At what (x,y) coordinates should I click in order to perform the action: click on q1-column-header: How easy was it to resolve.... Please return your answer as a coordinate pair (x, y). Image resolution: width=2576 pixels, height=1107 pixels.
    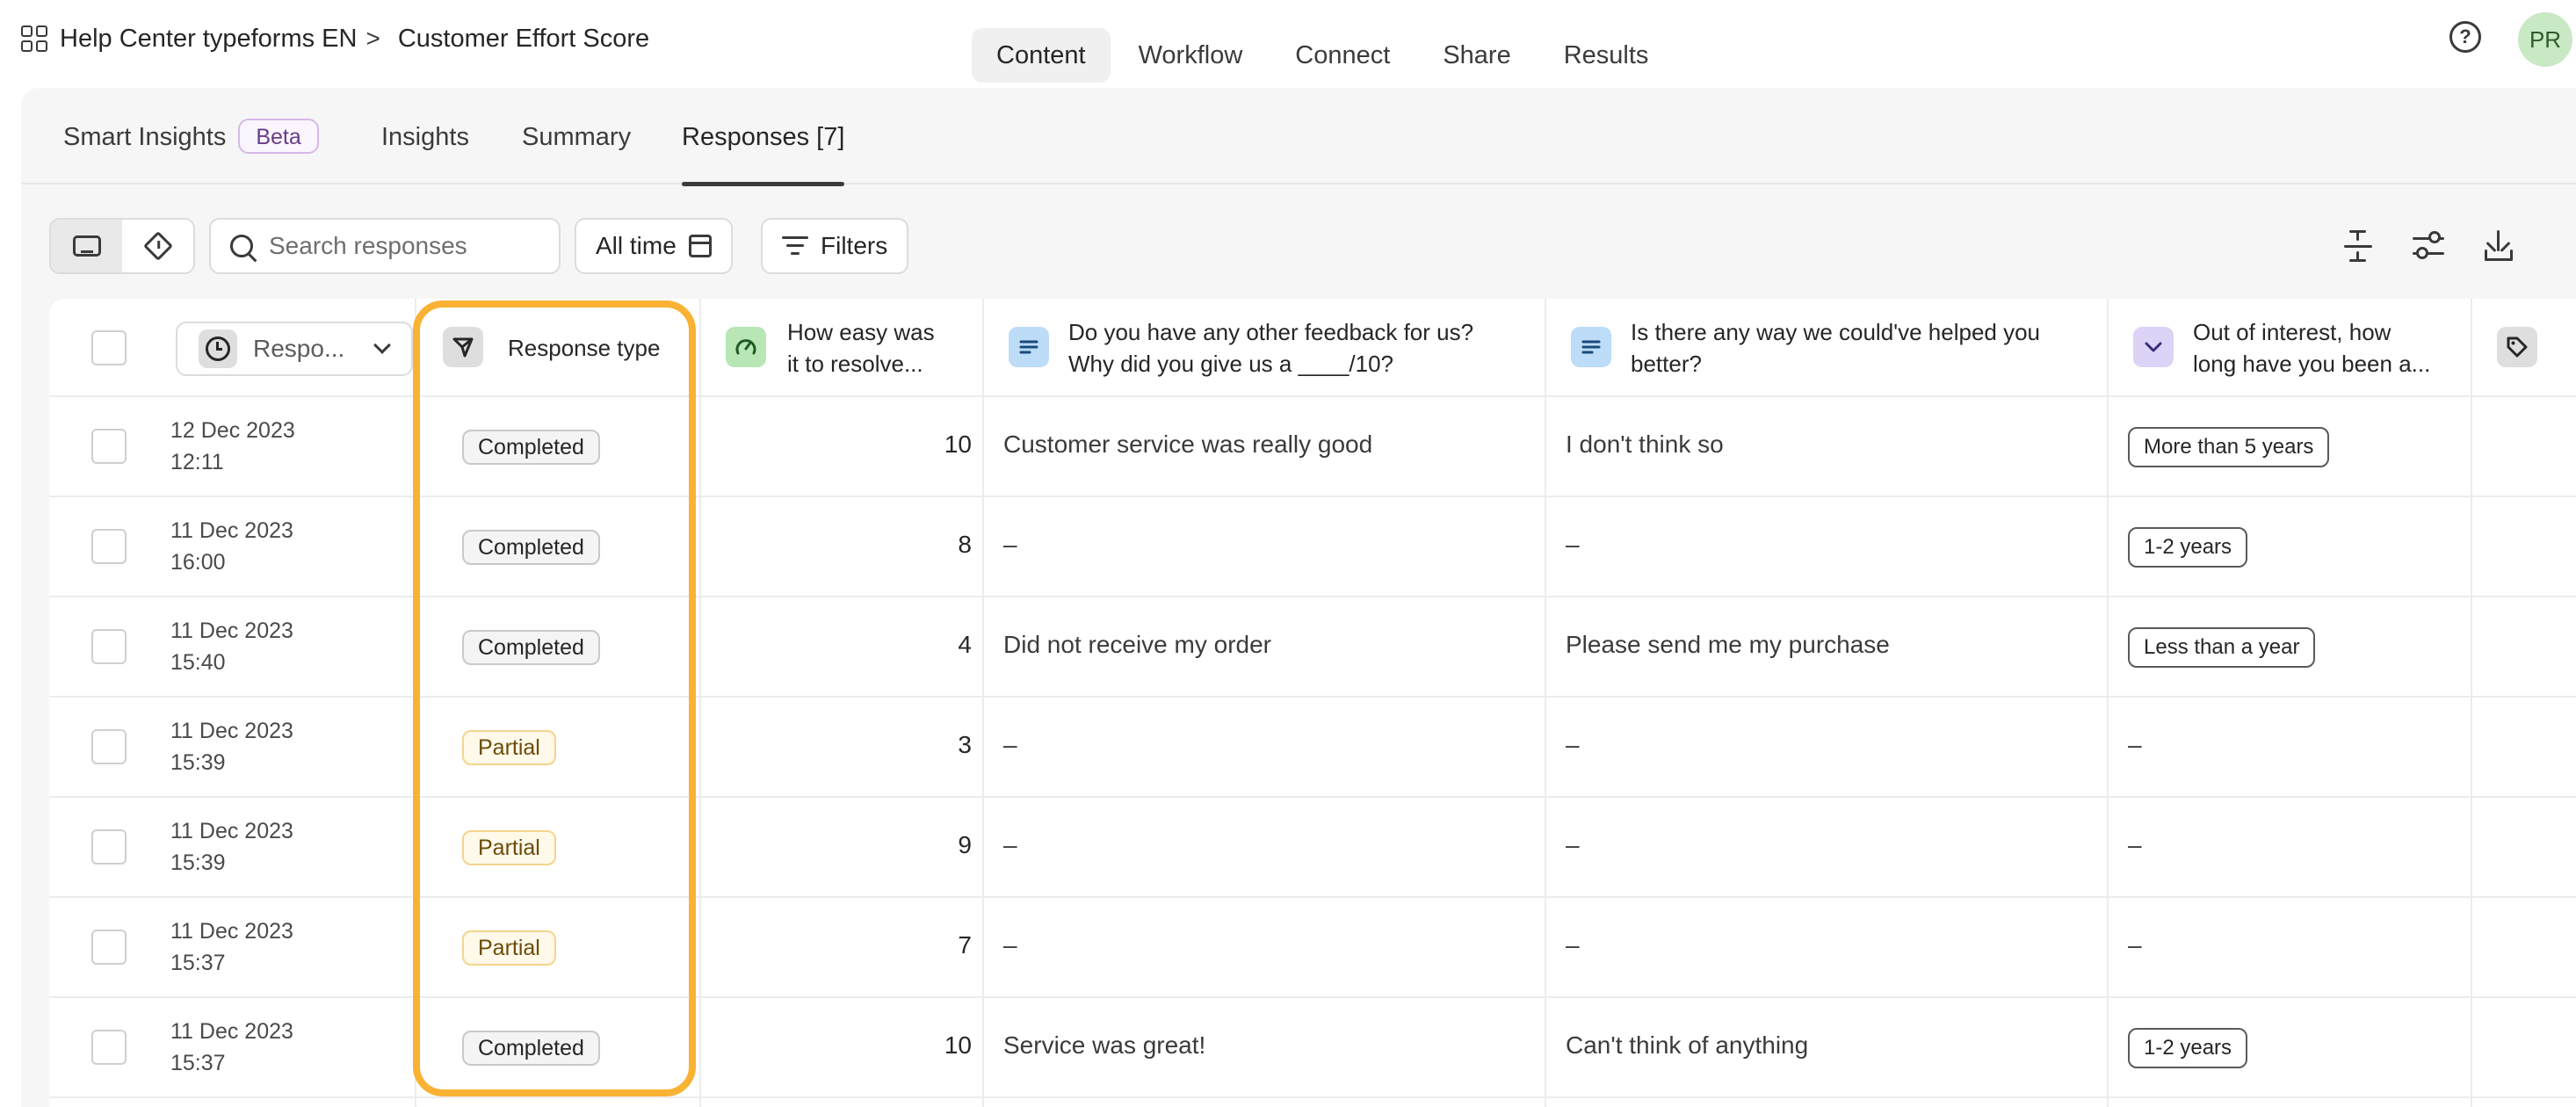
    Looking at the image, I should click on (861, 348).